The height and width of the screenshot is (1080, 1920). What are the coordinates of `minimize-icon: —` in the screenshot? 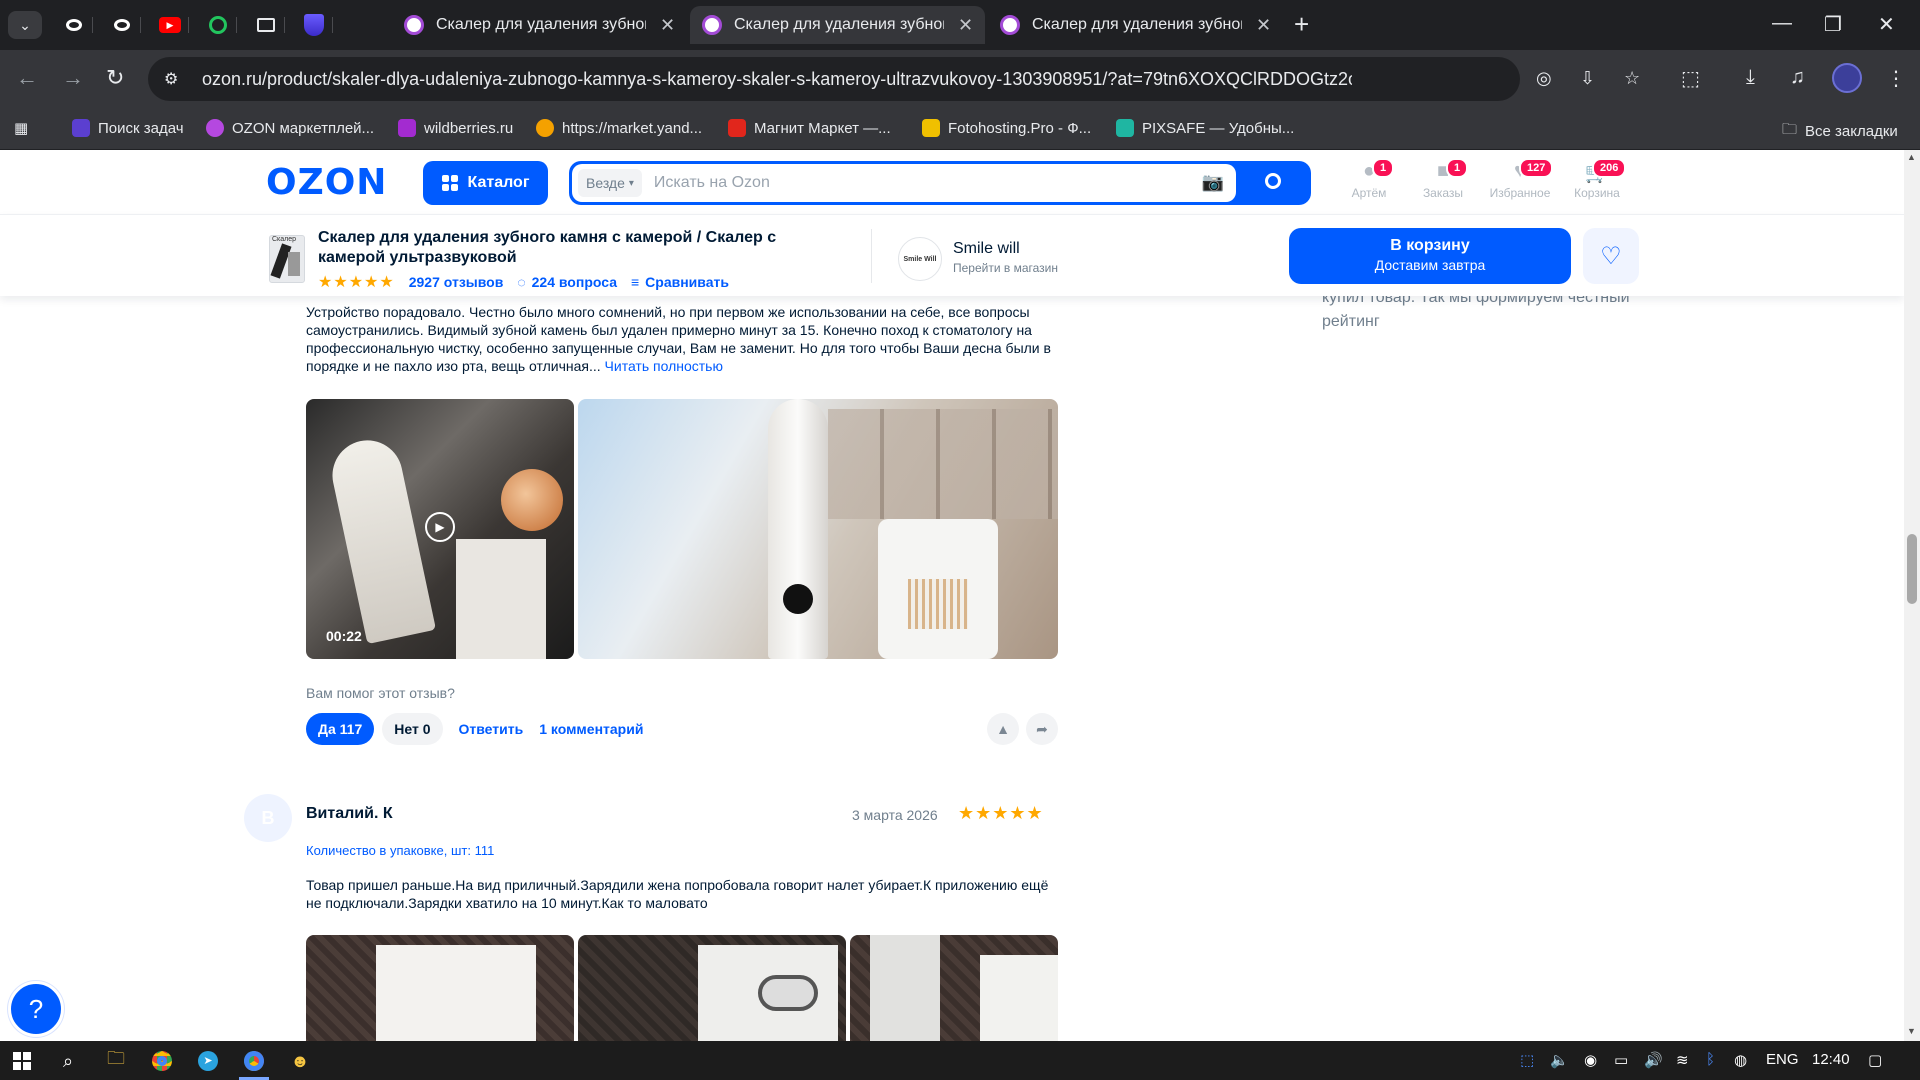 It's located at (1782, 23).